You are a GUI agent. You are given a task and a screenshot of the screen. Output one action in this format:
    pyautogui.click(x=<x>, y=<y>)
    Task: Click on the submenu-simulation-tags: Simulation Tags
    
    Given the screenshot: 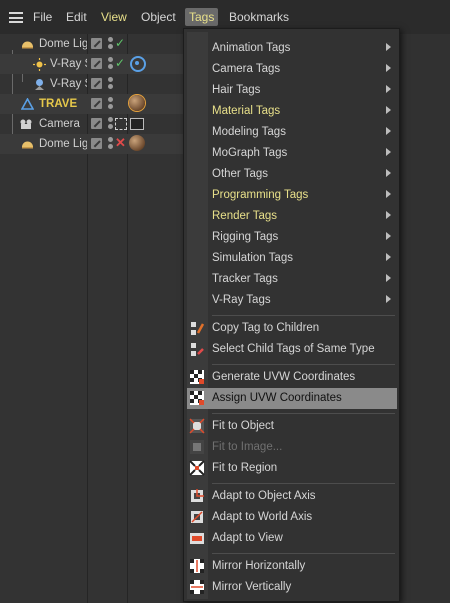 What is the action you would take?
    pyautogui.click(x=291, y=258)
    